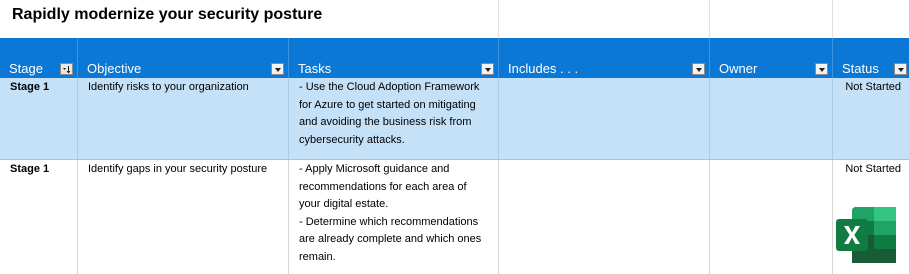  Describe the element at coordinates (389, 221) in the screenshot. I see `task-line: - Determine which recommendations` at that location.